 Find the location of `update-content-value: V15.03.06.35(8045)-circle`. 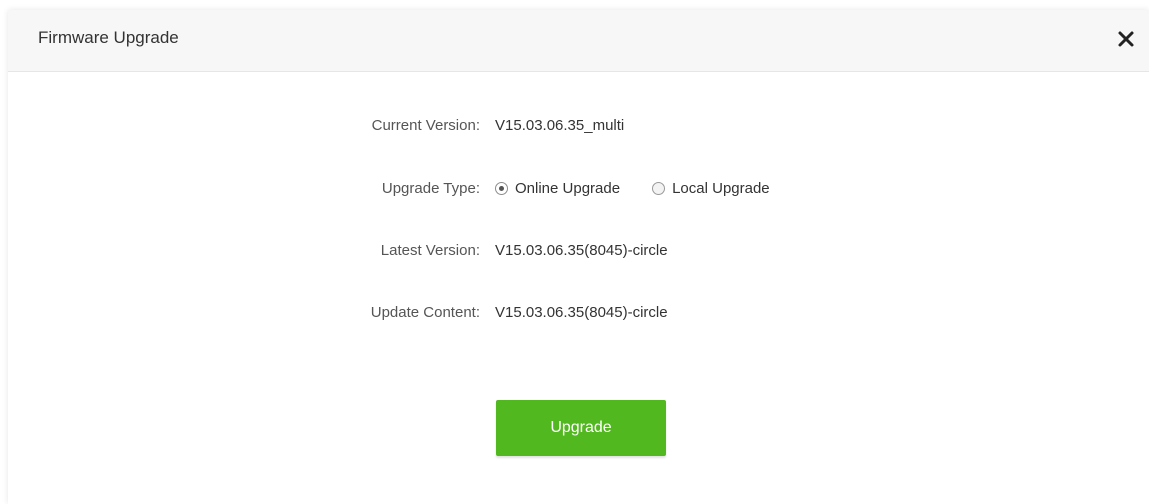

update-content-value: V15.03.06.35(8045)-circle is located at coordinates (581, 312).